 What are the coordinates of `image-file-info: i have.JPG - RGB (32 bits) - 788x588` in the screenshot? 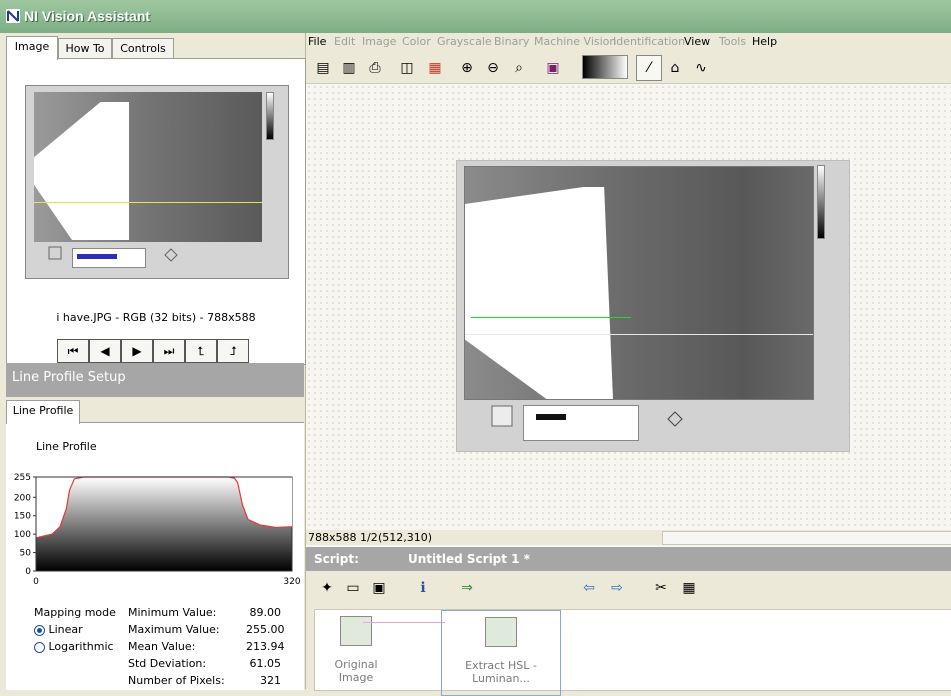 It's located at (156, 317).